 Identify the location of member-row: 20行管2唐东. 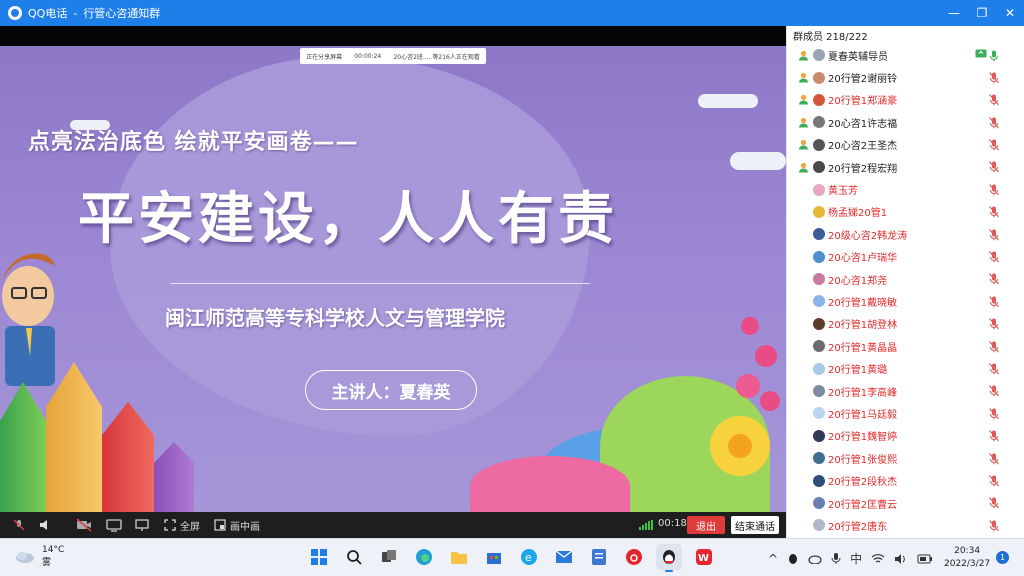
(905, 525).